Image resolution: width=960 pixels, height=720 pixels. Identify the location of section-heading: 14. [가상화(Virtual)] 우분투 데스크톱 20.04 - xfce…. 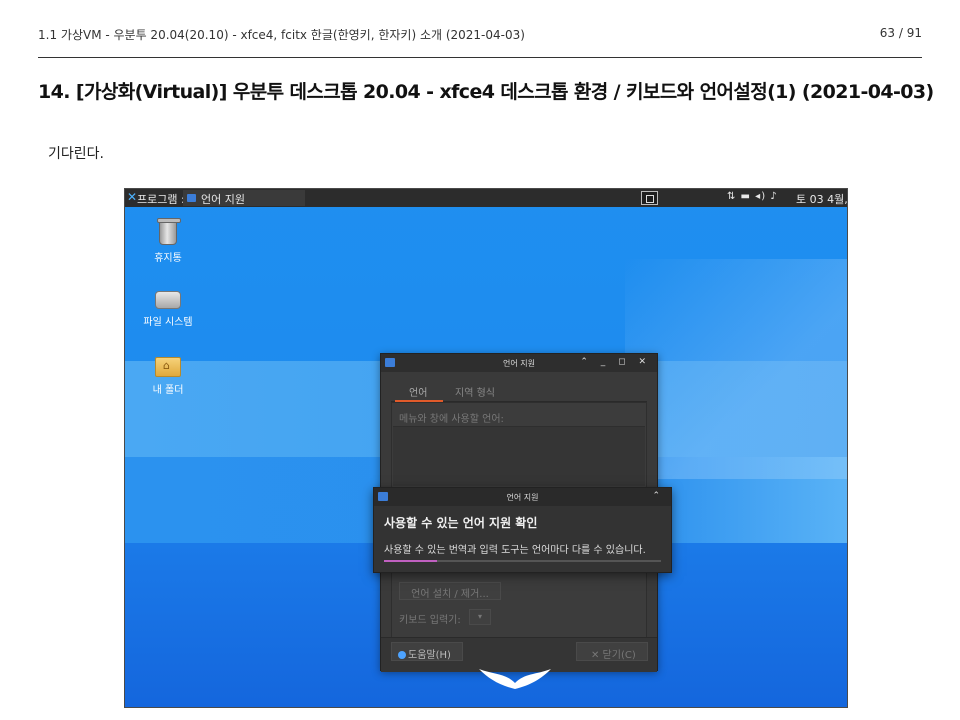
(486, 92).